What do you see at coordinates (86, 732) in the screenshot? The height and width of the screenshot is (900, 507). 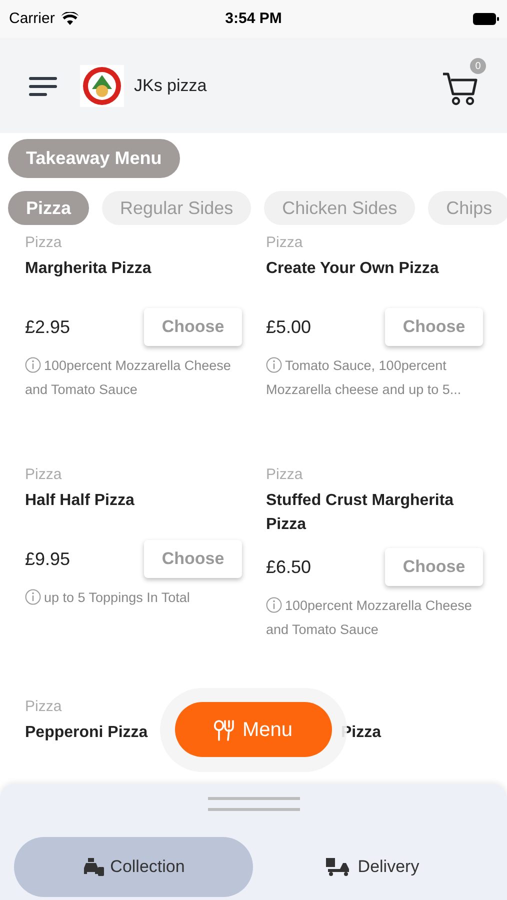 I see `item-name: Pepperoni Pizza` at bounding box center [86, 732].